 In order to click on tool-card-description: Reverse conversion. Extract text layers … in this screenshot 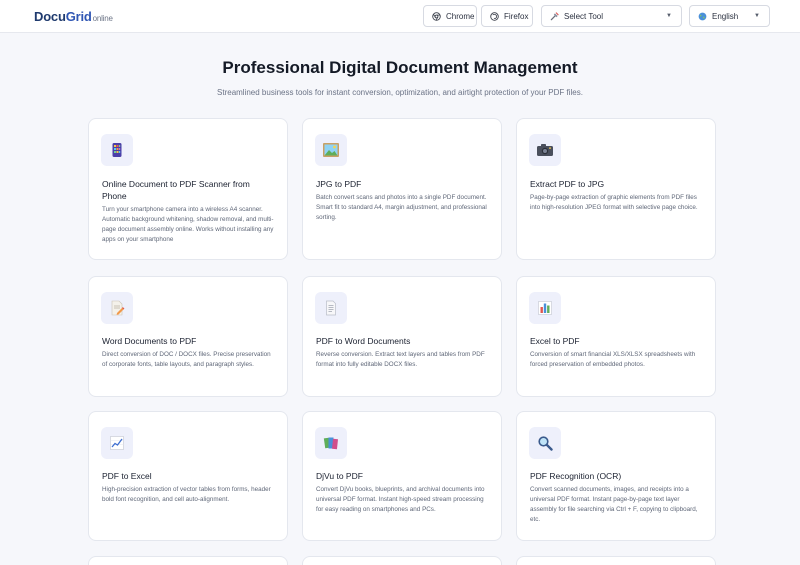, I will do `click(400, 359)`.